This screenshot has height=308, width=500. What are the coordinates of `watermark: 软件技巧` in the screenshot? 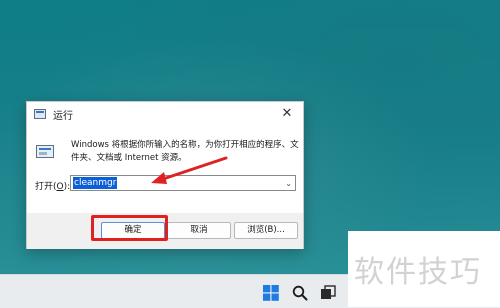 It's located at (424, 269).